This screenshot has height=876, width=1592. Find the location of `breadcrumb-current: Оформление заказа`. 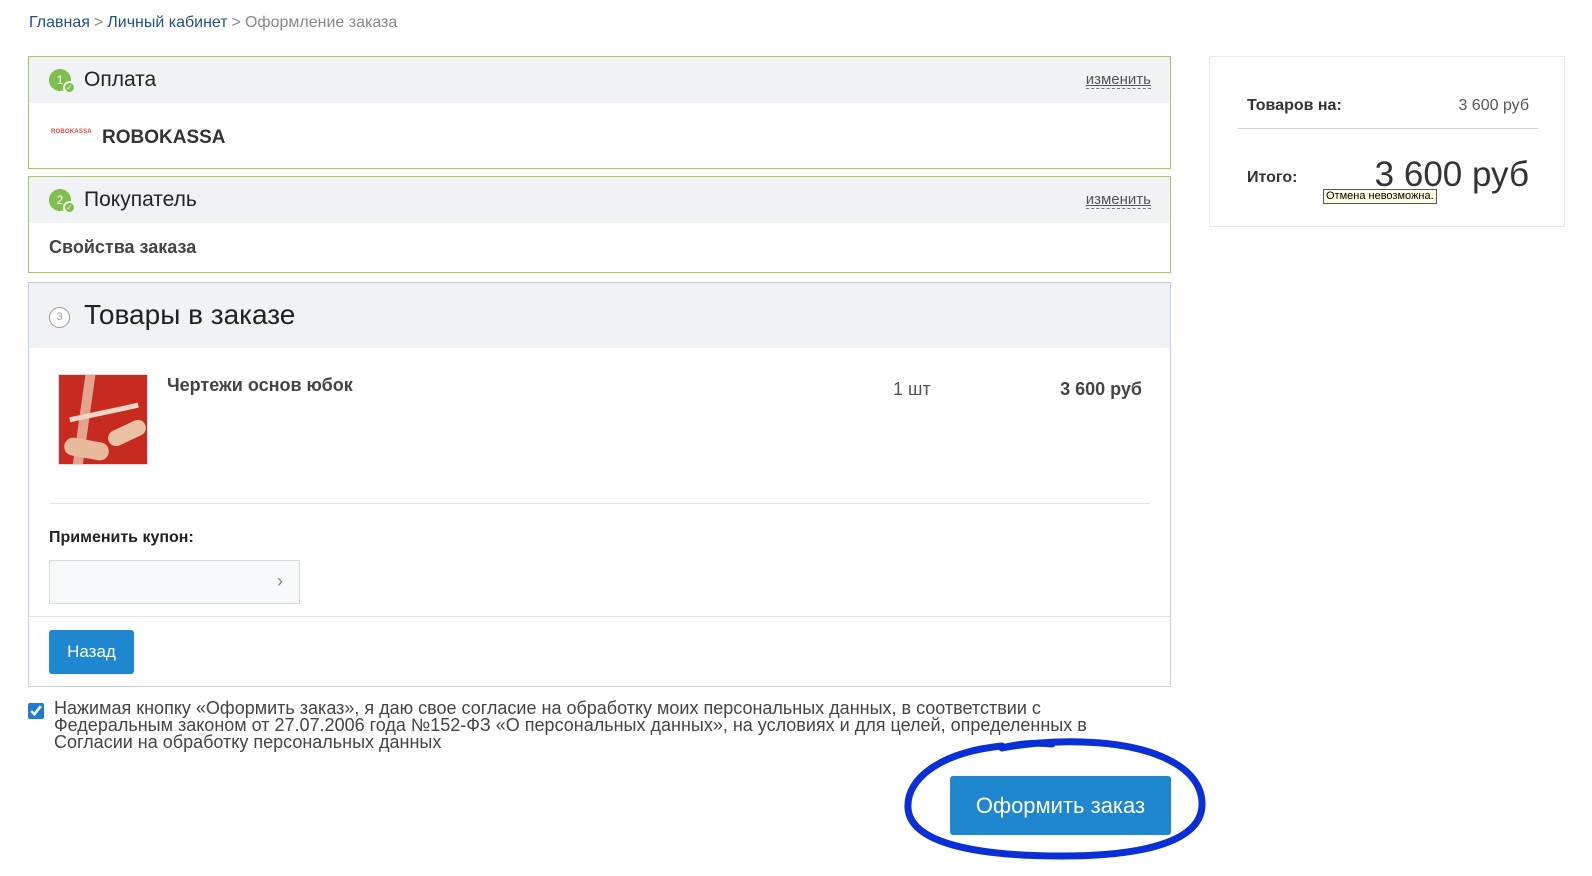

breadcrumb-current: Оформление заказа is located at coordinates (321, 22).